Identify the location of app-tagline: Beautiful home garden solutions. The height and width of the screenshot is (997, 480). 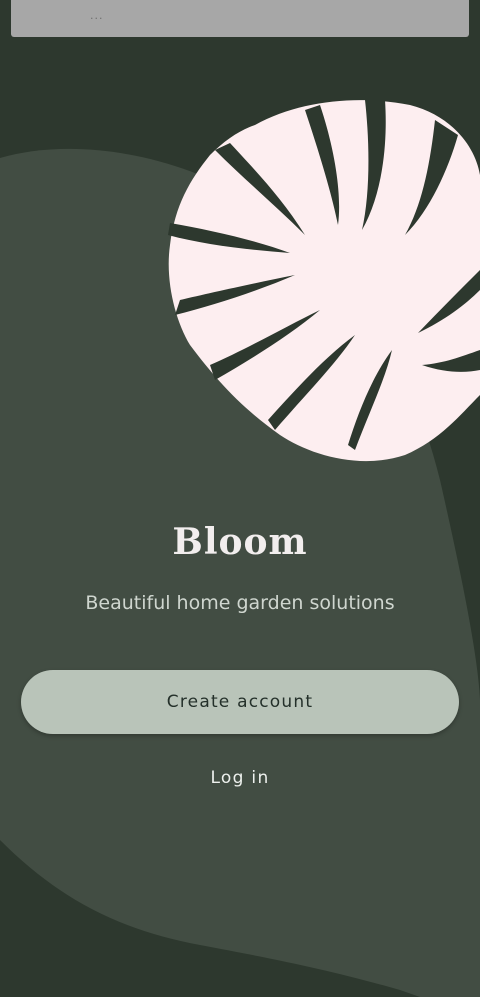
(240, 603).